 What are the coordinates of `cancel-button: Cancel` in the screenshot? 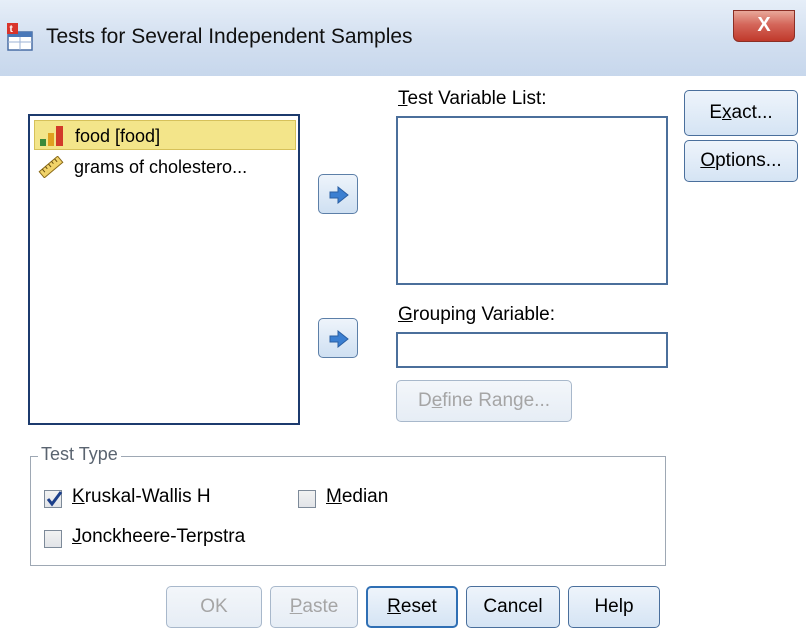 It's located at (513, 607).